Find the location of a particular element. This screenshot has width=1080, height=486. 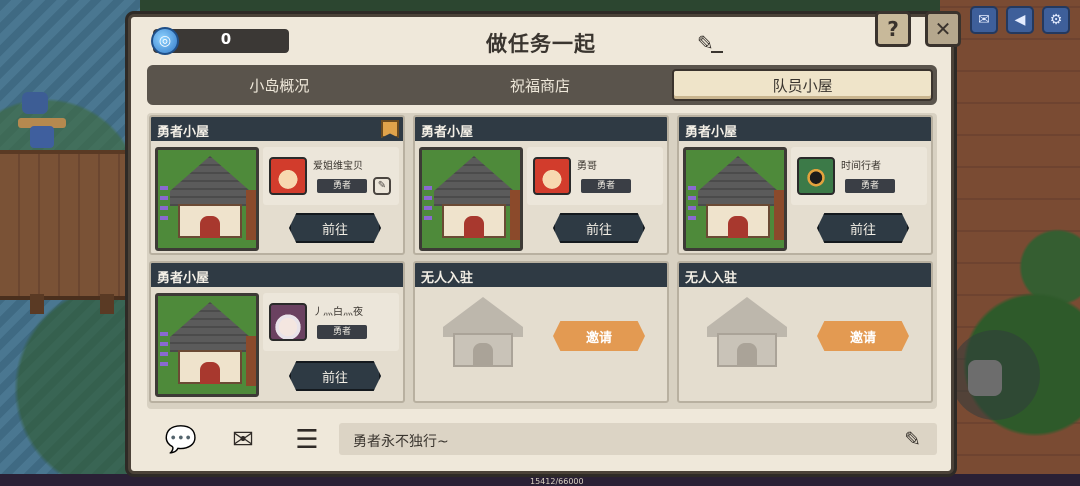

player-info: 丿灬白灬夜 勇者 is located at coordinates (331, 322).